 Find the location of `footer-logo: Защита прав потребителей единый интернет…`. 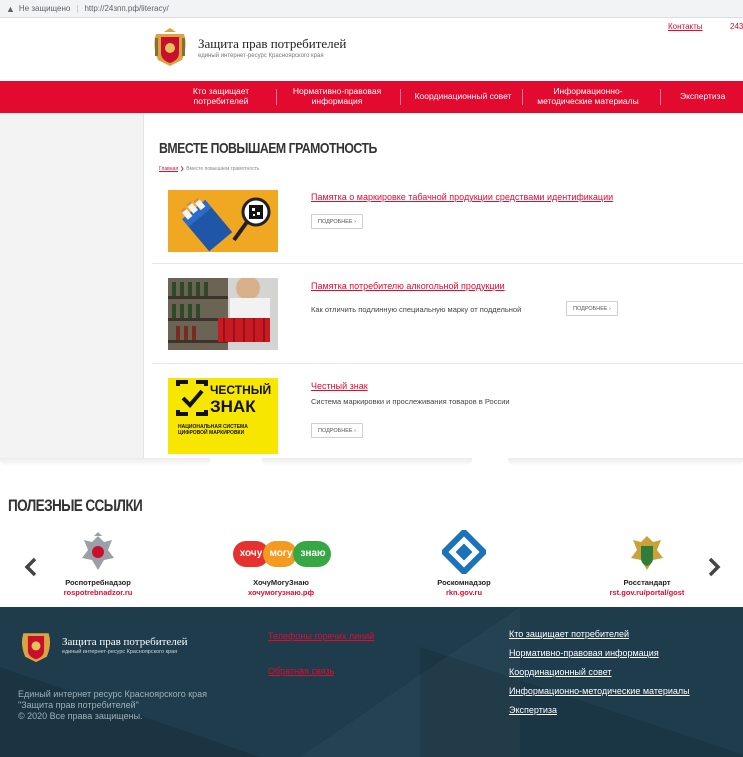

footer-logo: Защита прав потребителей единый интернет… is located at coordinates (103, 645).